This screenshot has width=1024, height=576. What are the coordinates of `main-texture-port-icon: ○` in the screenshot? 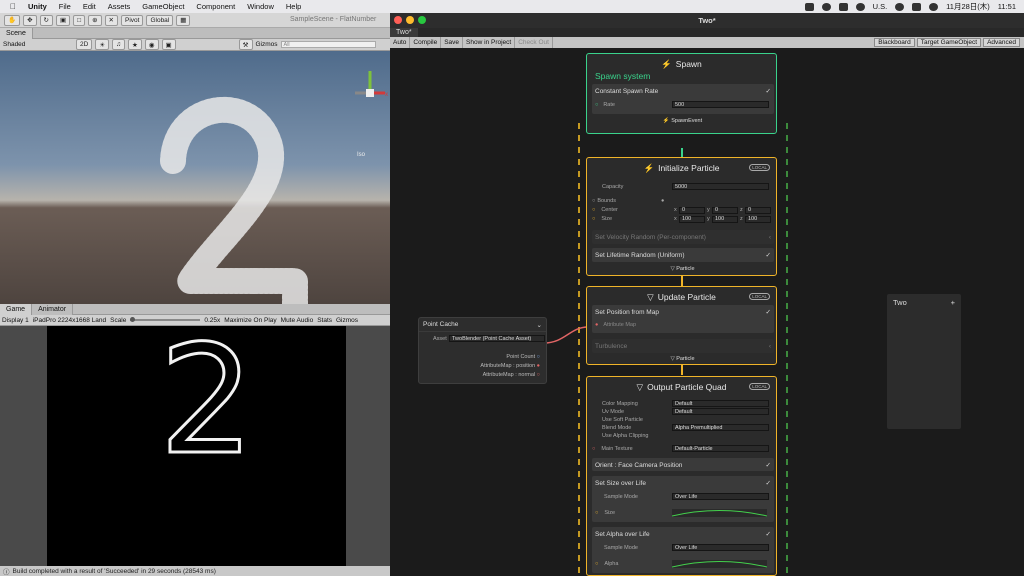 It's located at (593, 449).